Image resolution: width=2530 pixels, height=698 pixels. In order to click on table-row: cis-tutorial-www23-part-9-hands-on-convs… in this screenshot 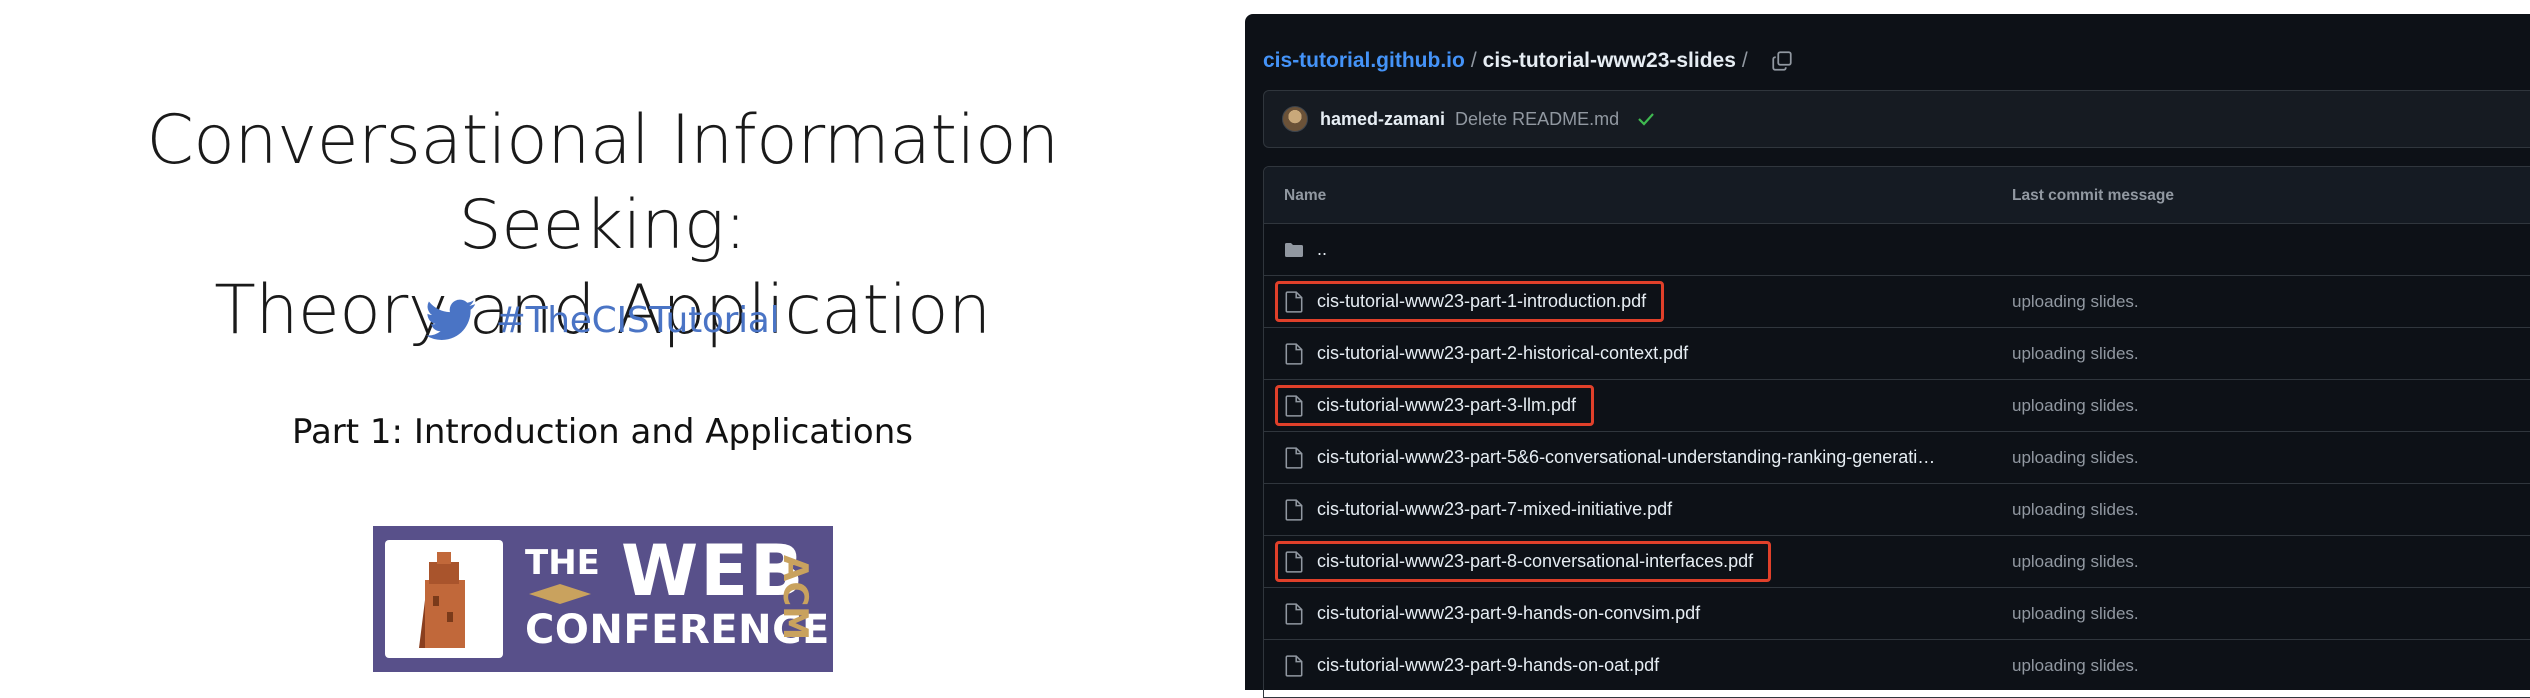, I will do `click(1897, 614)`.